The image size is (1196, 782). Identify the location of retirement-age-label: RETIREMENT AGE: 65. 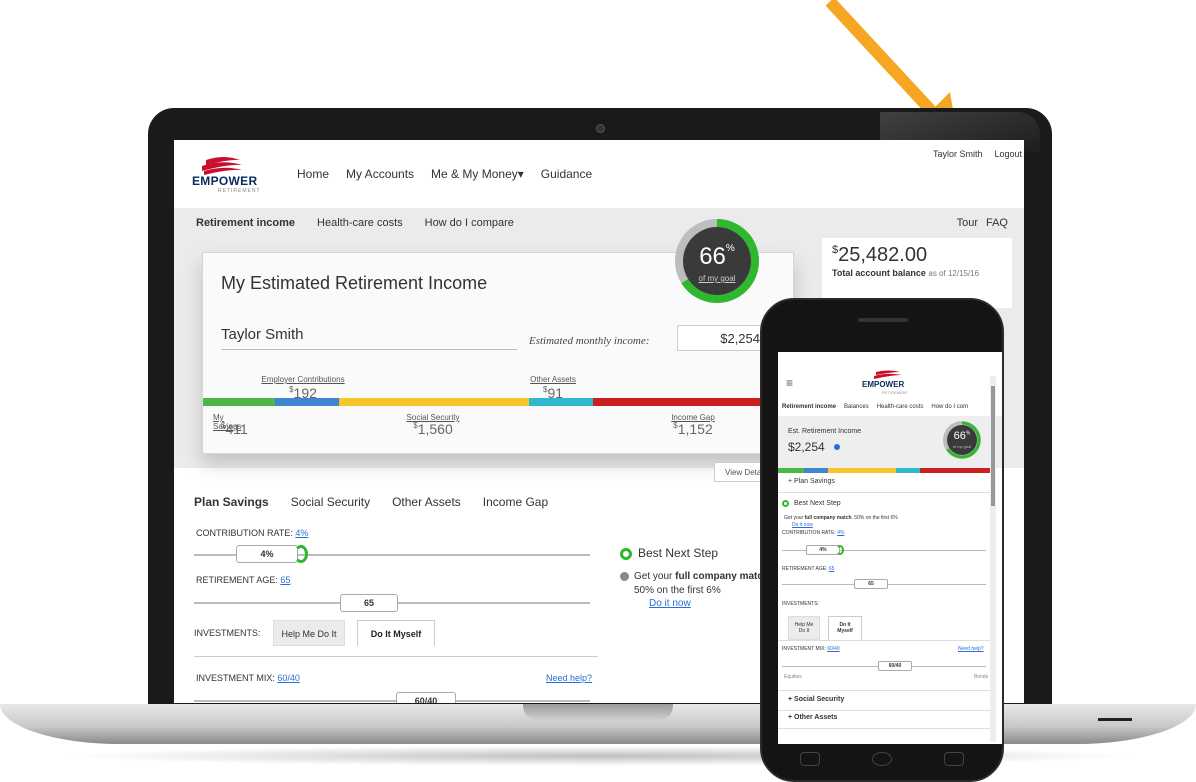
(243, 580).